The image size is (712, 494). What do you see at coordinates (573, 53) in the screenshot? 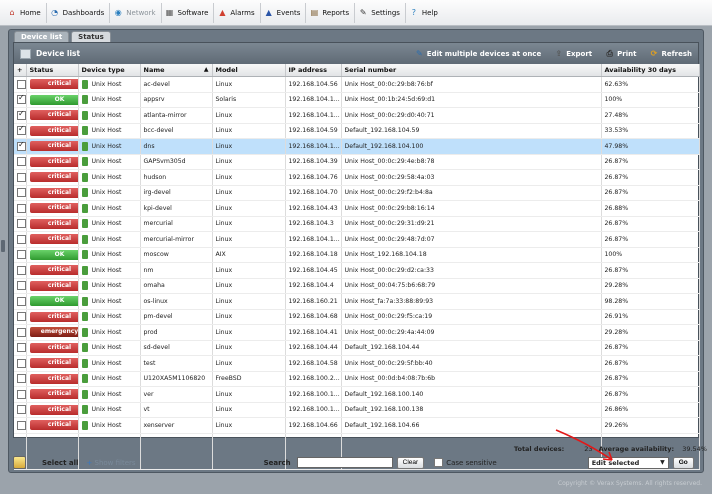
I see `export-button: ⇪ Export` at bounding box center [573, 53].